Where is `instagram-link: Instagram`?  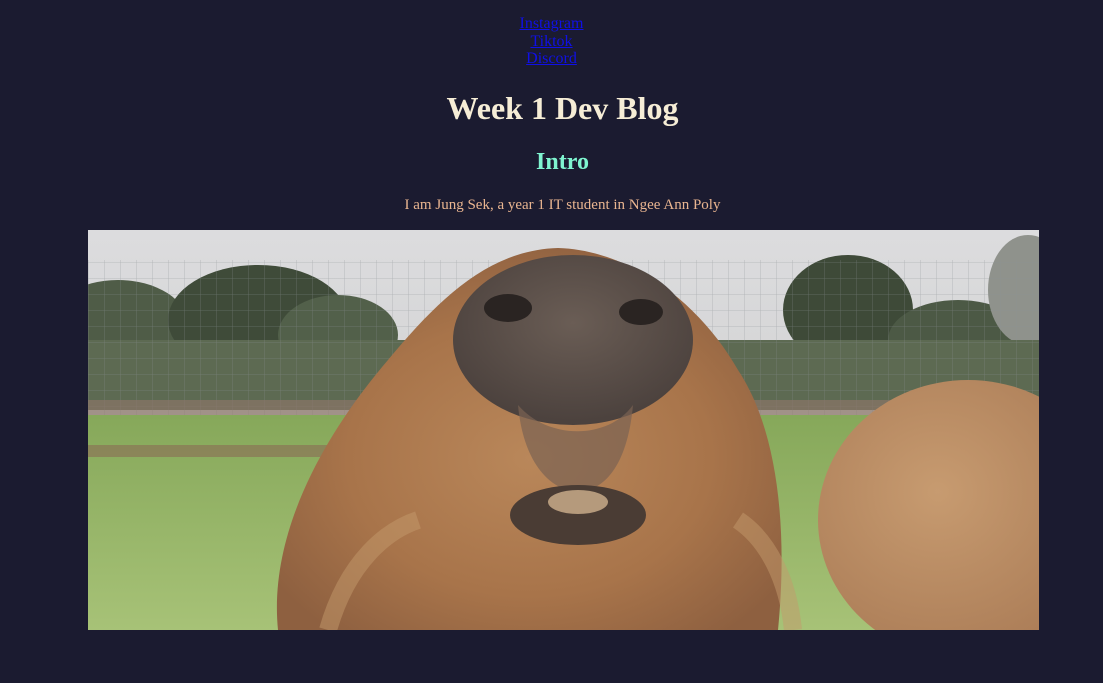
instagram-link: Instagram is located at coordinates (552, 24).